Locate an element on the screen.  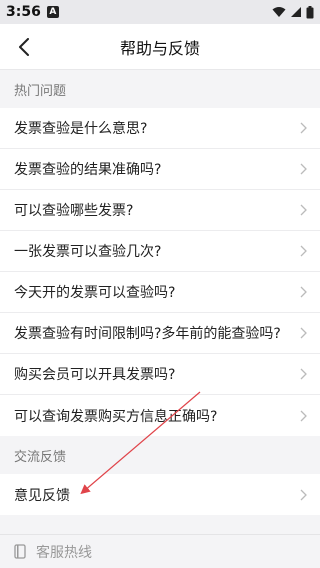
list-item-label: 发票查验的结果准确吗? is located at coordinates (88, 170).